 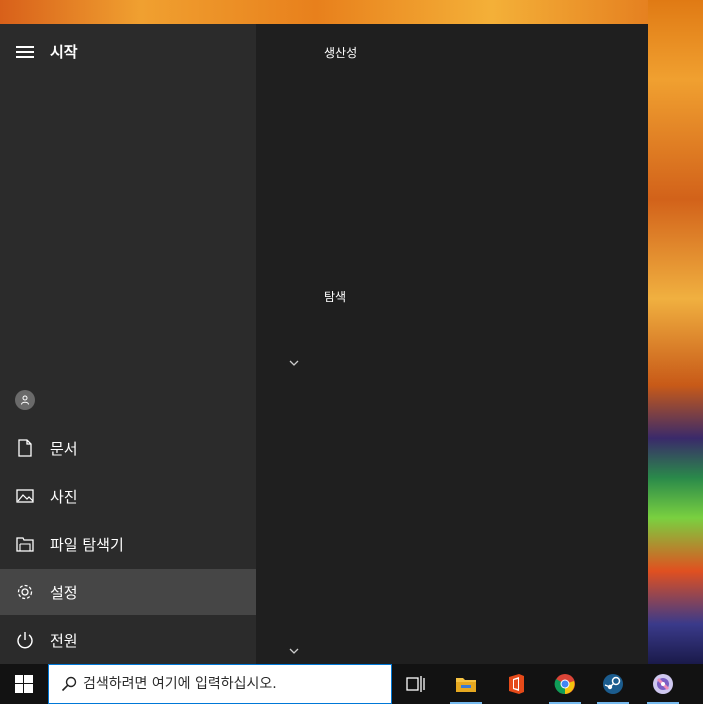 I want to click on file-explorer-icon, so click(x=466, y=685).